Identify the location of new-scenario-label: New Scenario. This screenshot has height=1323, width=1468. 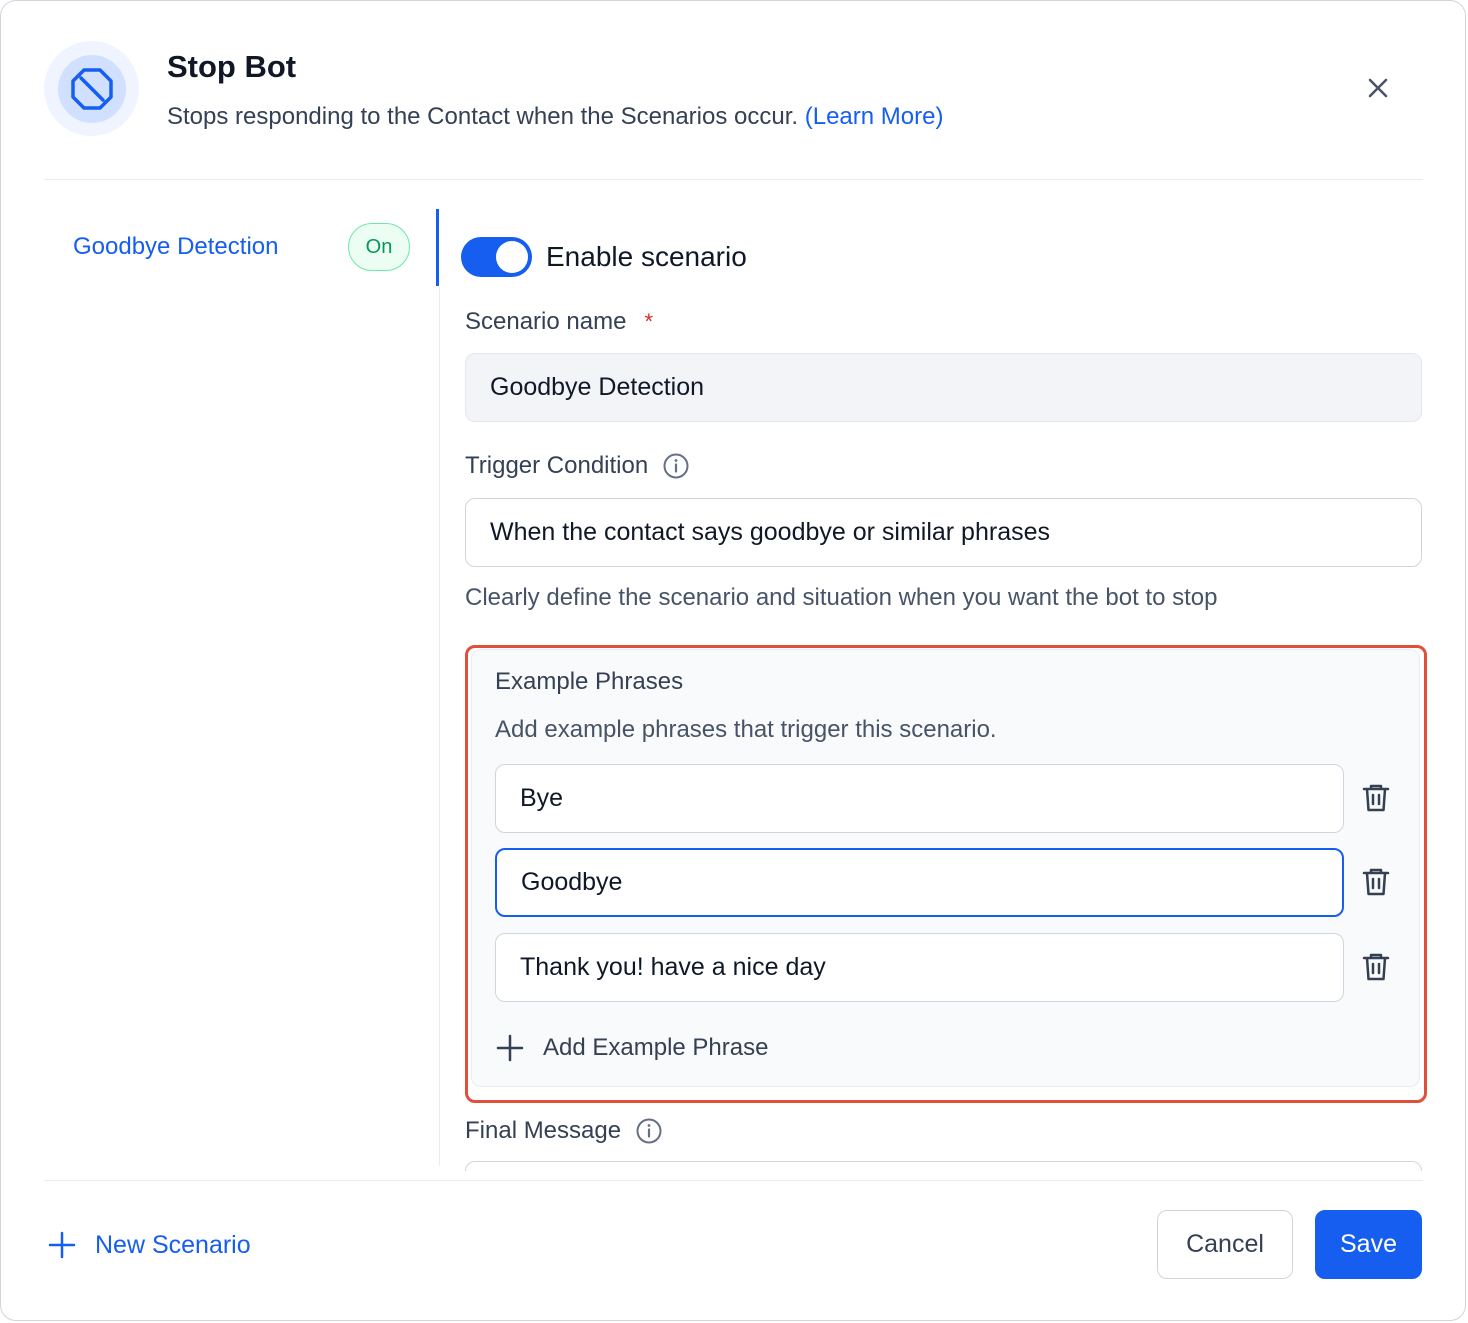
(173, 1244).